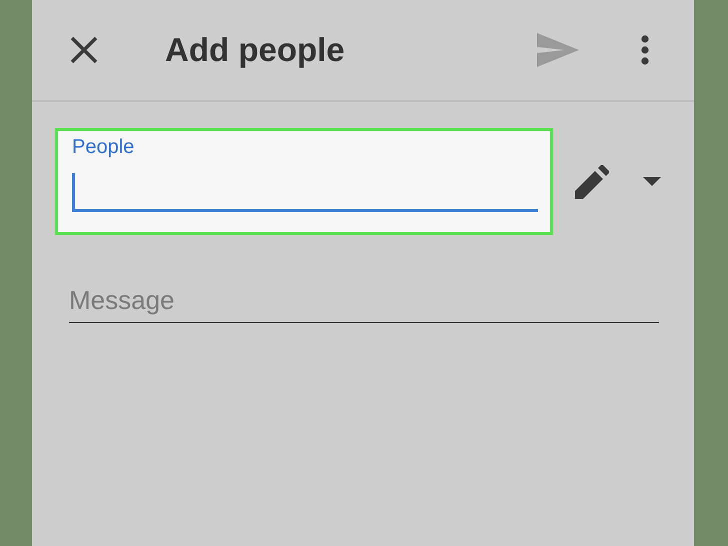 Image resolution: width=728 pixels, height=546 pixels. I want to click on dropdown-caret-icon, so click(652, 181).